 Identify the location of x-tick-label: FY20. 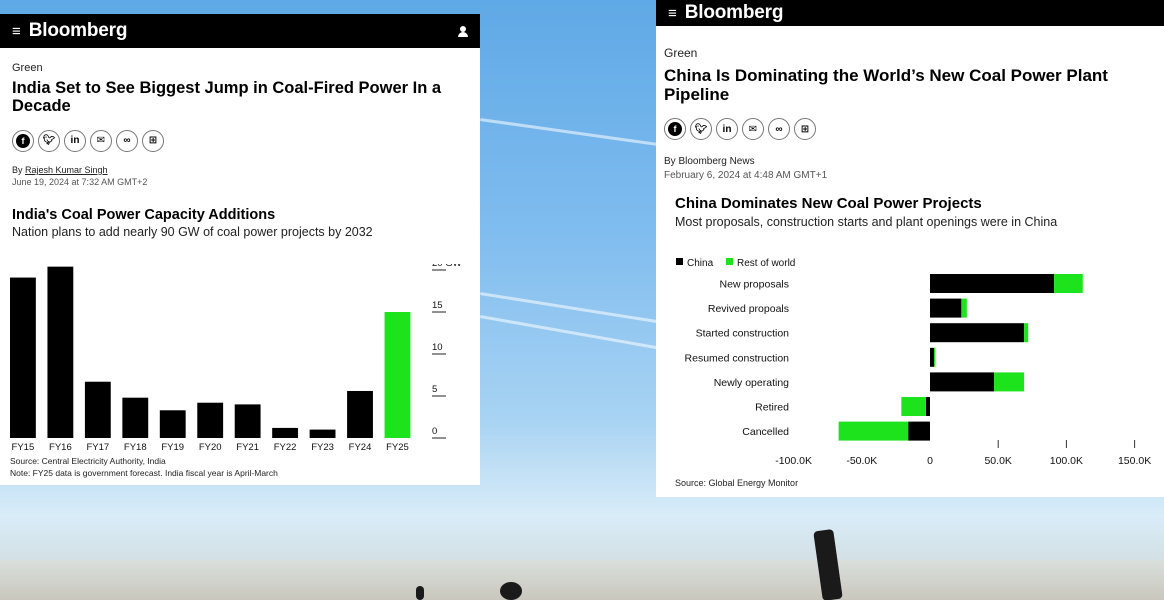
(210, 447).